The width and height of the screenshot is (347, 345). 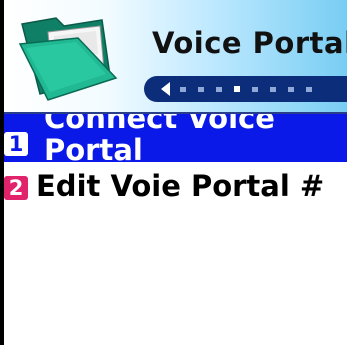 What do you see at coordinates (249, 43) in the screenshot?
I see `page-title: Voice Portal` at bounding box center [249, 43].